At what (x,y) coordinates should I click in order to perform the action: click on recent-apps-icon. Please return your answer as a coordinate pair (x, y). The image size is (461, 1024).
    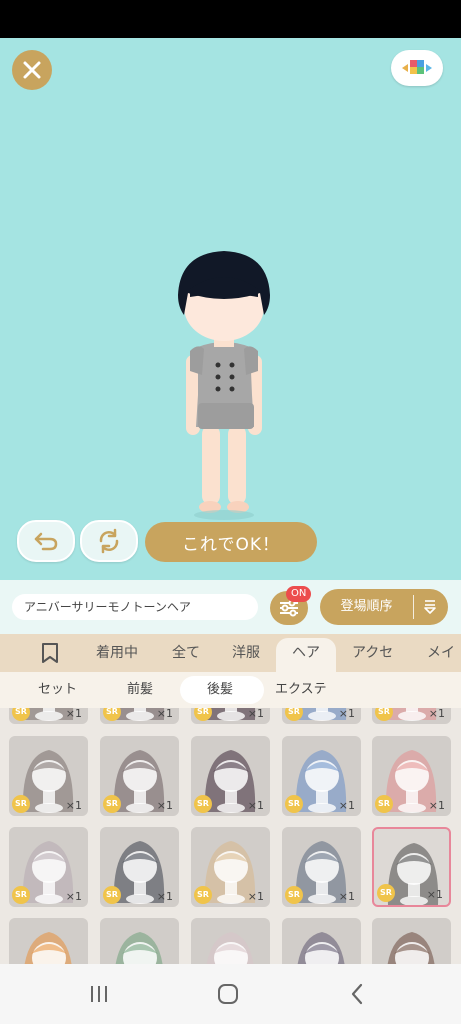
    Looking at the image, I should click on (99, 994).